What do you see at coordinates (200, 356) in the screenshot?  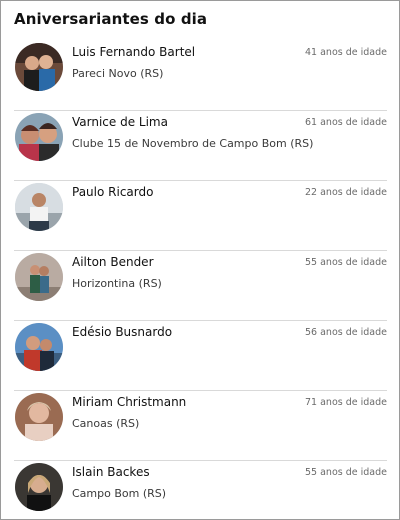 I see `list-item: Edésio Busnardo 56 anos de idade` at bounding box center [200, 356].